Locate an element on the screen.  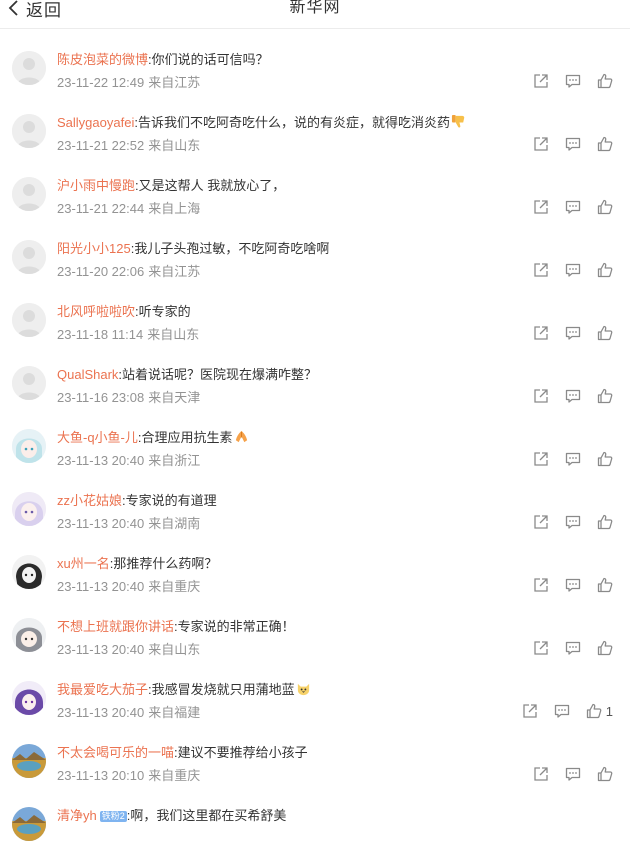
comment-meta: 23-11-13 20:40 来自浙江 is located at coordinates (128, 460).